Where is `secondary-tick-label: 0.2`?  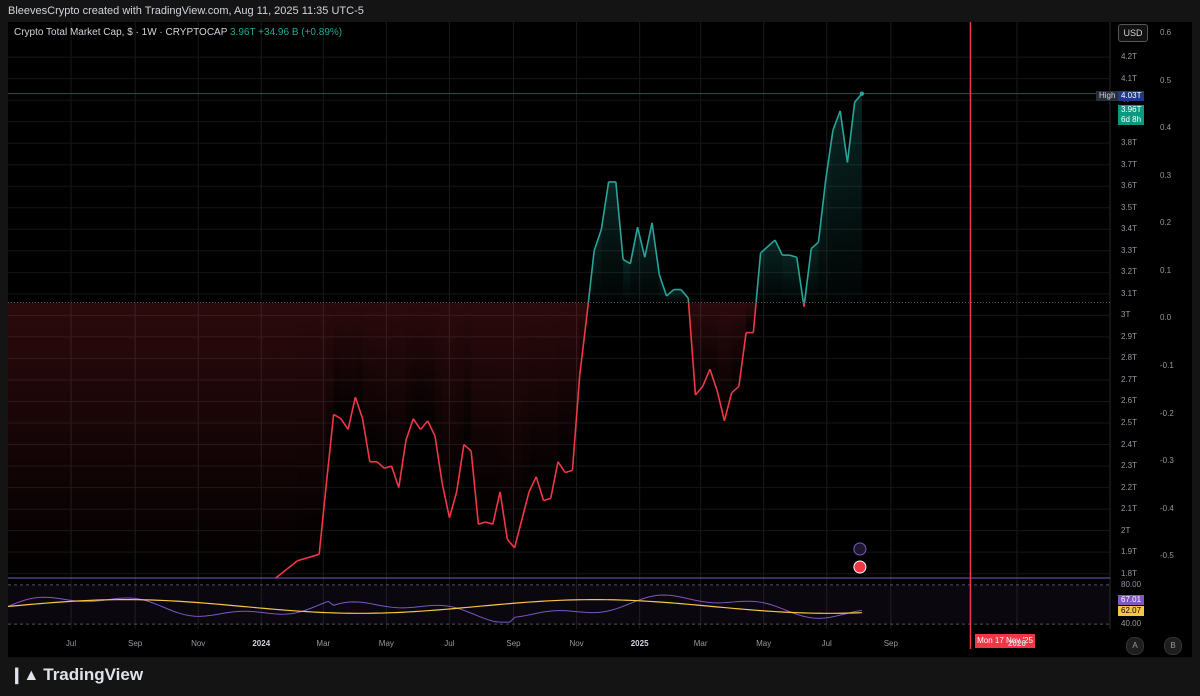
secondary-tick-label: 0.2 is located at coordinates (1166, 223).